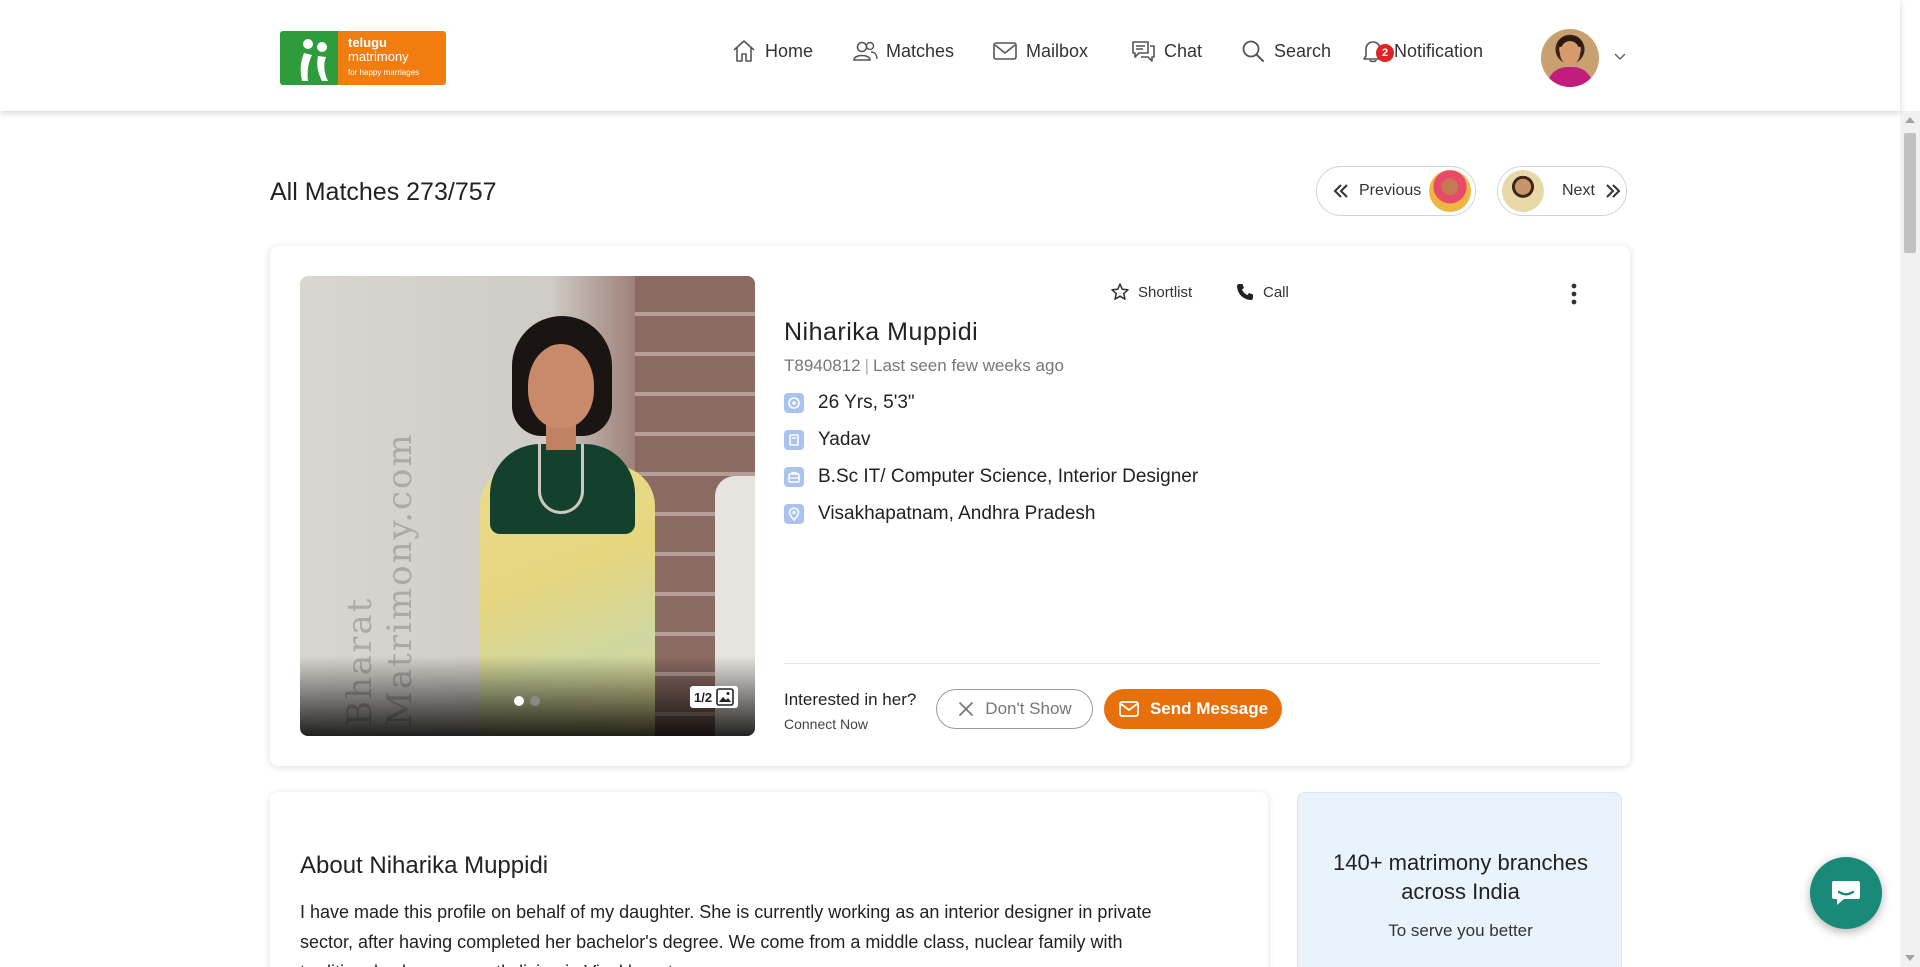 The width and height of the screenshot is (1920, 967). I want to click on support-chat-button, so click(1846, 893).